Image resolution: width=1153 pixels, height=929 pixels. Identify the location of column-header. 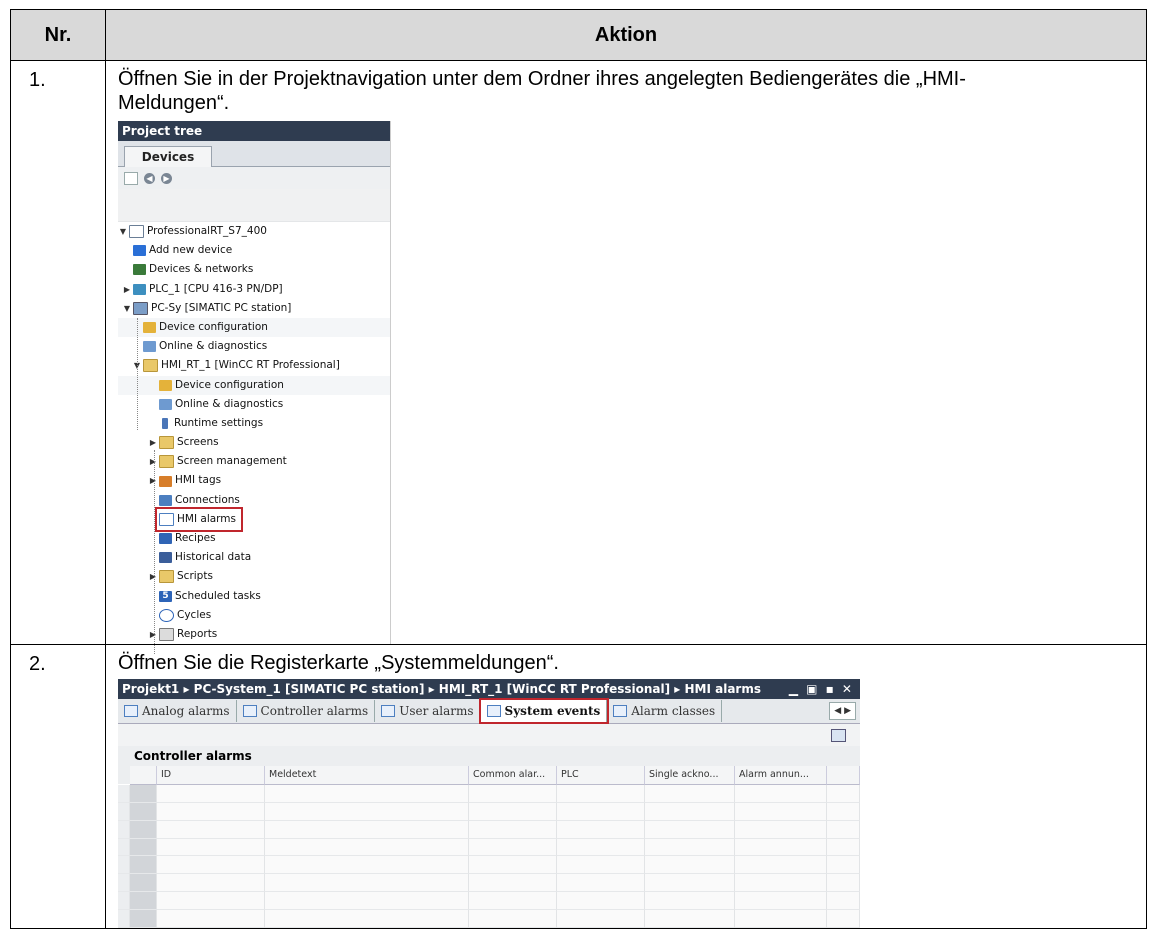
(843, 776).